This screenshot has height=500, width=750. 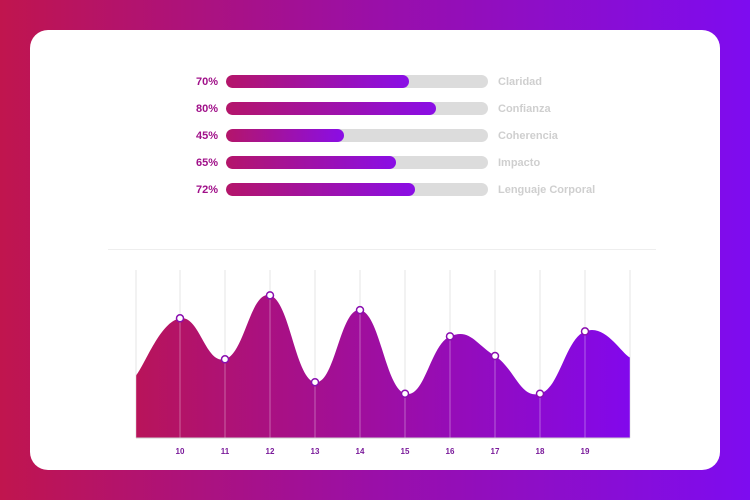 I want to click on x-tick-labels: 10 11 12 13 14 15 16 17 18 19, so click(x=383, y=451).